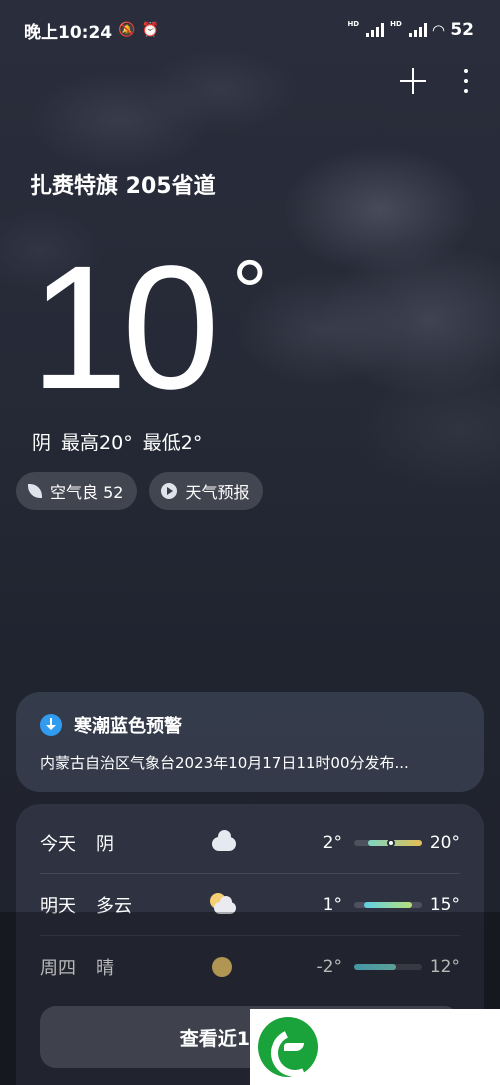 This screenshot has width=500, height=1085. Describe the element at coordinates (127, 30) in the screenshot. I see `mute-icon: 🔕` at that location.